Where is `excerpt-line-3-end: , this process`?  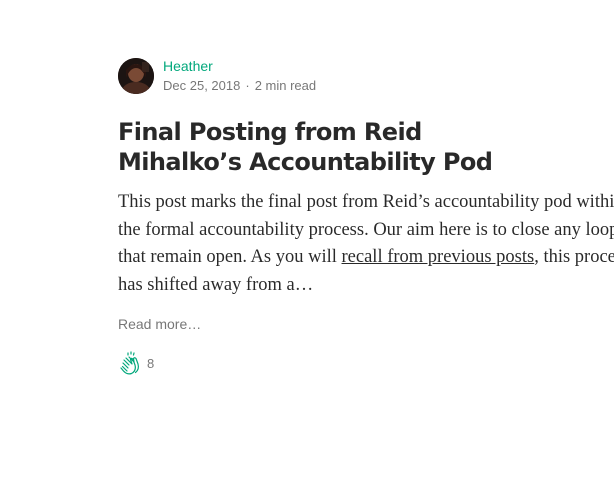 excerpt-line-3-end: , this process is located at coordinates (574, 257).